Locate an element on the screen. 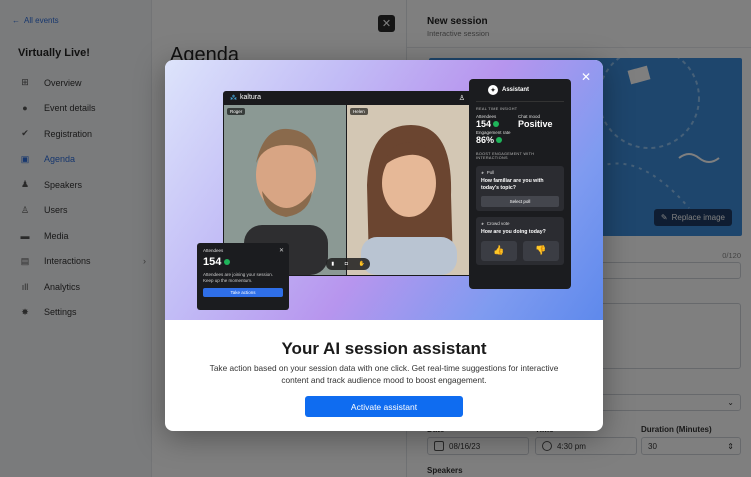  poll-question: How familiar are you with today's topic? is located at coordinates (512, 184).